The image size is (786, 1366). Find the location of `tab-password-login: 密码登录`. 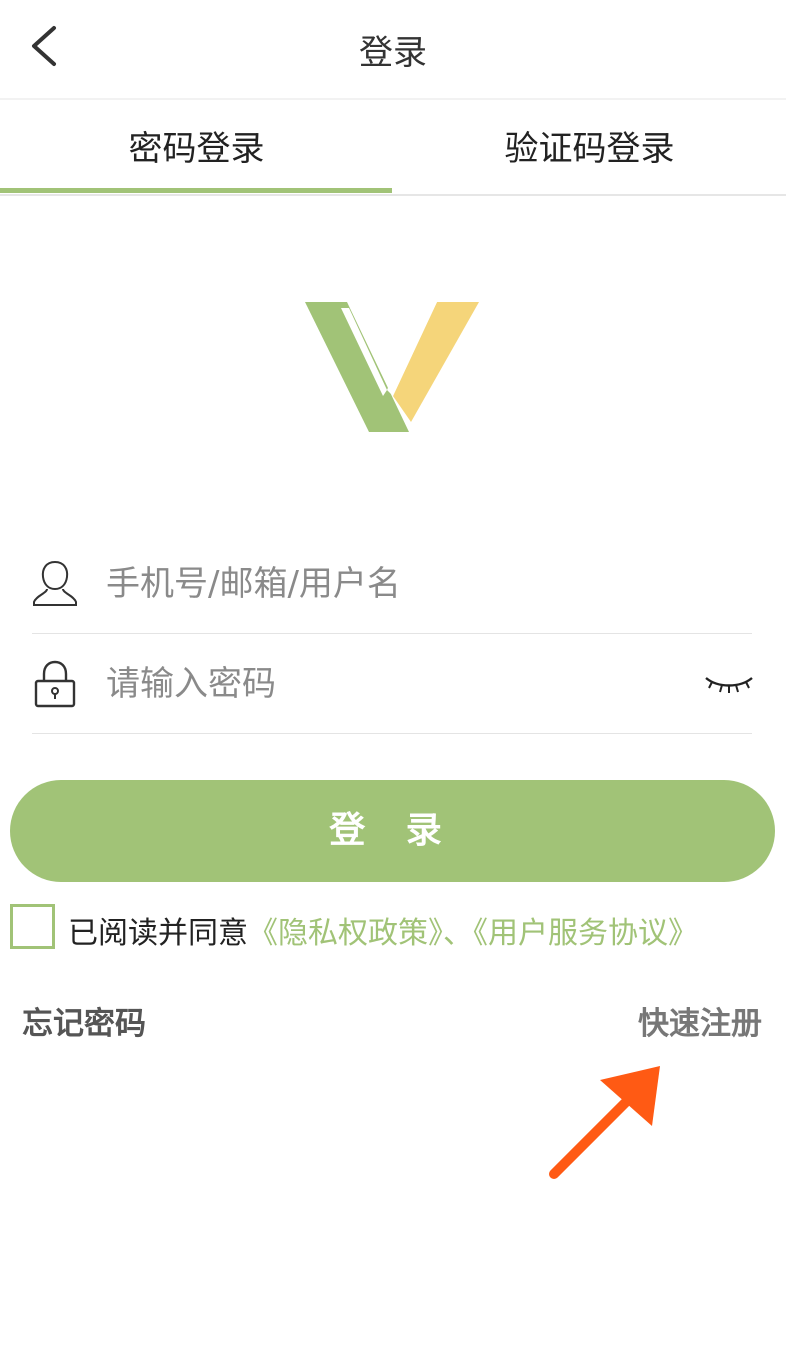

tab-password-login: 密码登录 is located at coordinates (196, 149).